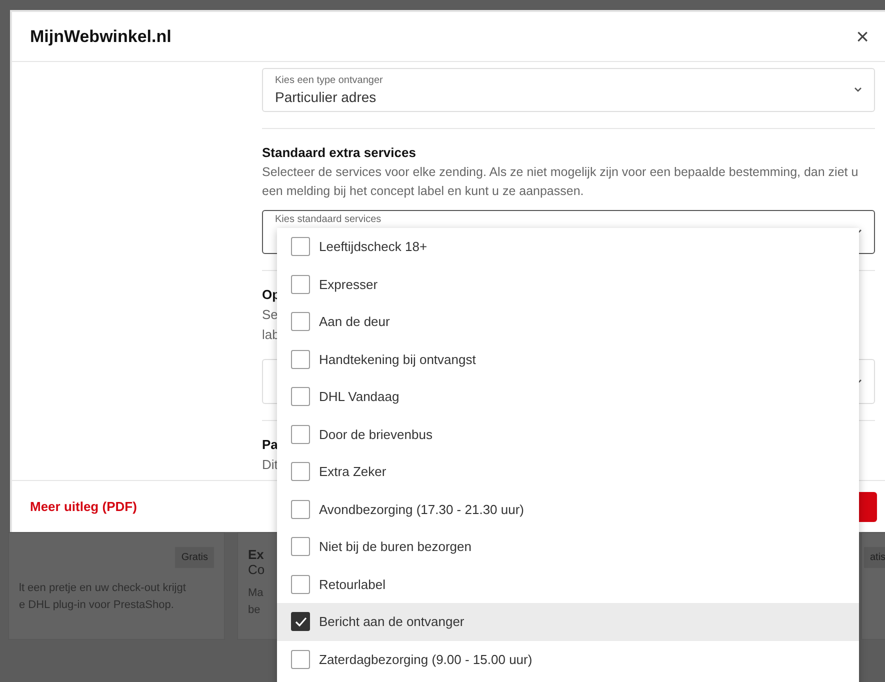 Image resolution: width=885 pixels, height=682 pixels. Describe the element at coordinates (101, 36) in the screenshot. I see `dialog-title: MijnWebwinkel.nl` at that location.